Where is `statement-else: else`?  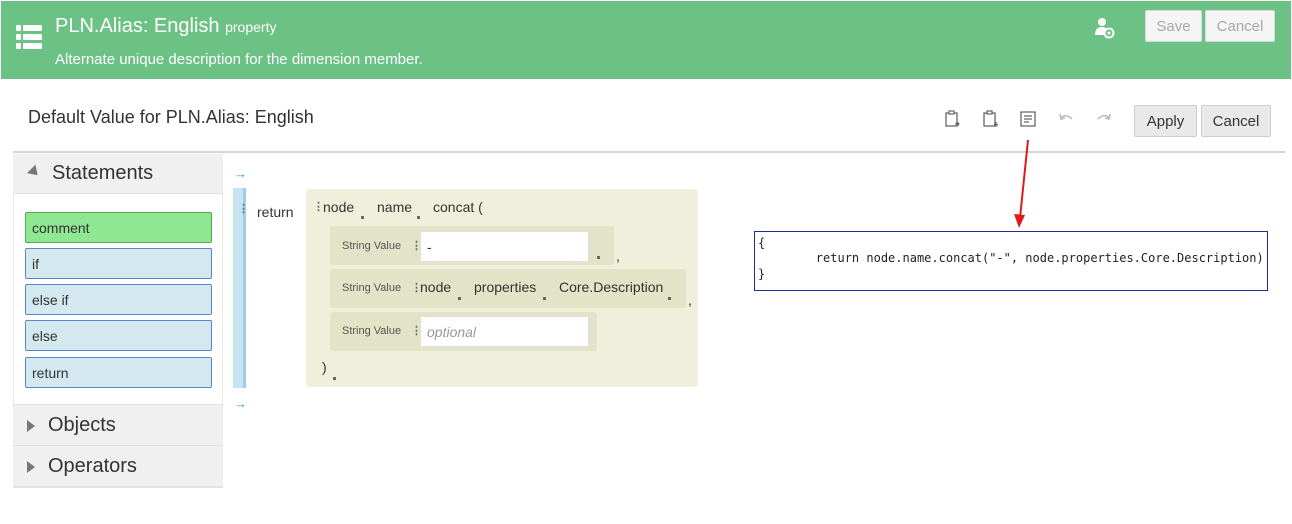 statement-else: else is located at coordinates (118, 335).